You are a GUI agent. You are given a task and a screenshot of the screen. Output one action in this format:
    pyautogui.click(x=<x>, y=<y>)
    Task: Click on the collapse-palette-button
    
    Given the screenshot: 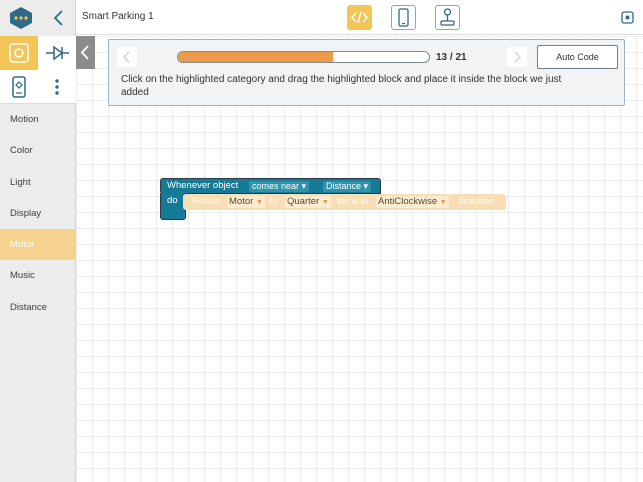 What is the action you would take?
    pyautogui.click(x=85, y=52)
    